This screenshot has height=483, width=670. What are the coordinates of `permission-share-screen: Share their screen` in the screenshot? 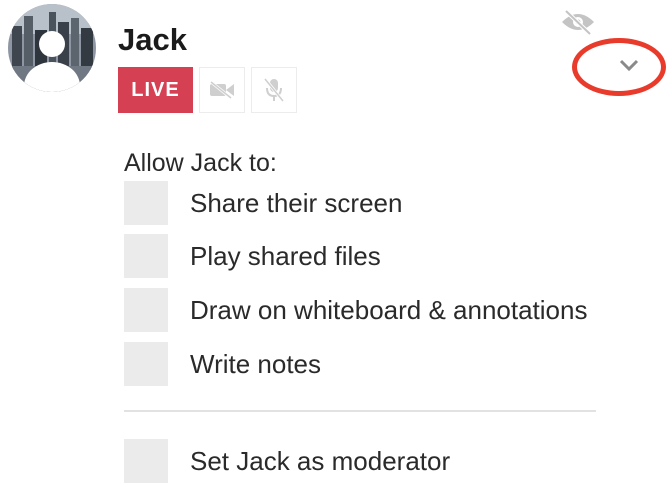 It's located at (263, 203).